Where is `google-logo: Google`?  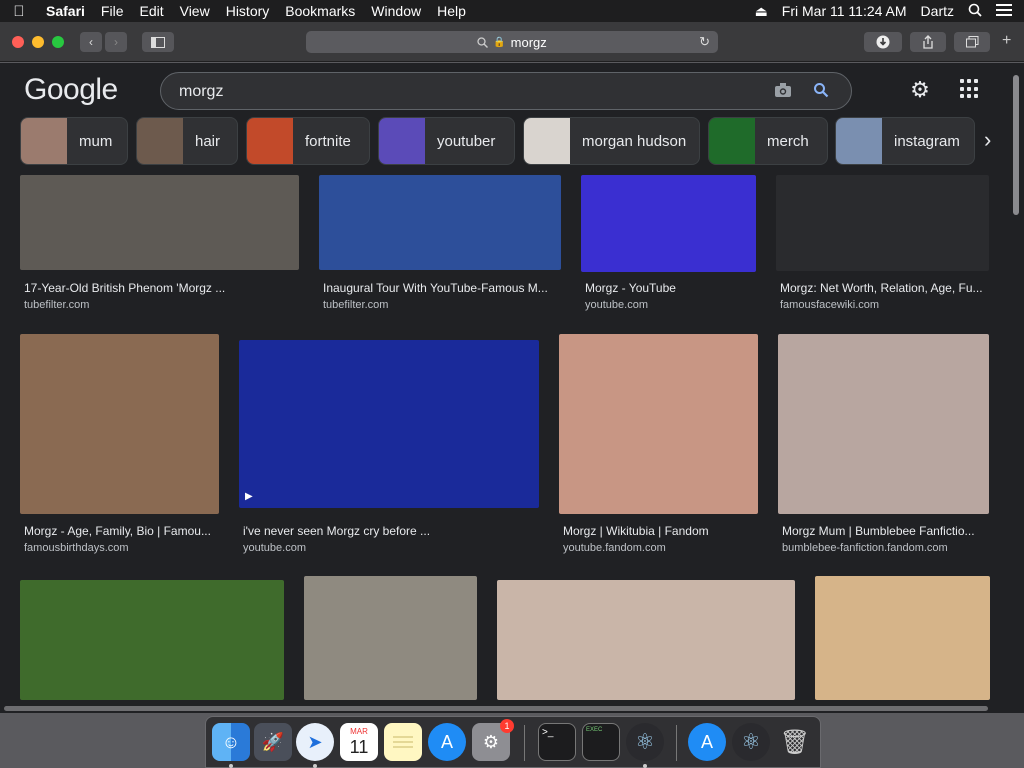
google-logo: Google is located at coordinates (71, 90).